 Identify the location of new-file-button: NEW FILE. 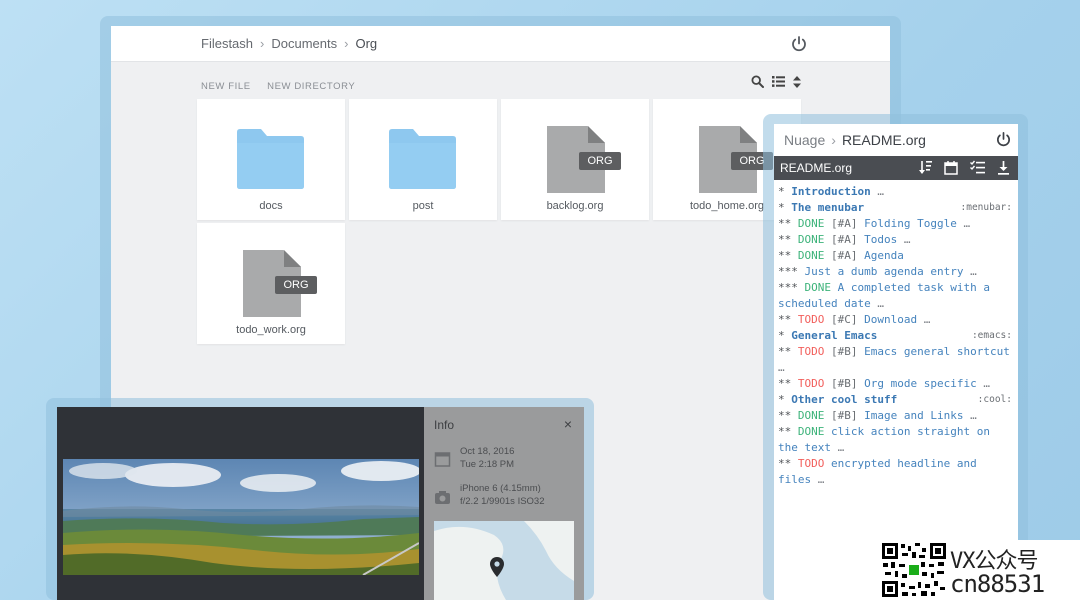
(226, 86).